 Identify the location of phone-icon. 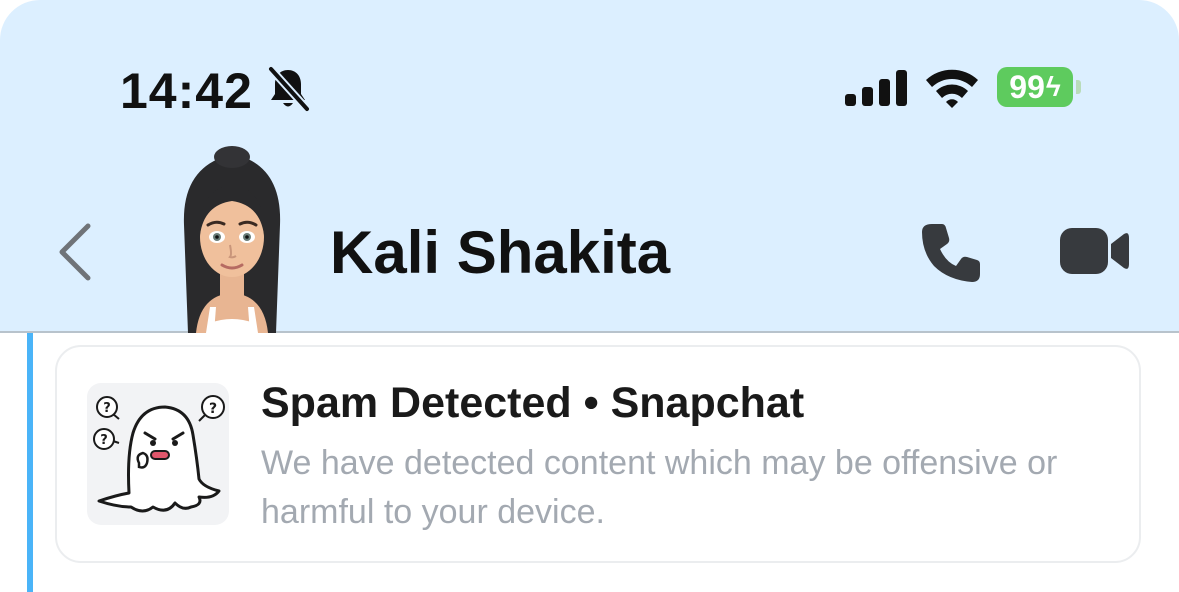
(951, 253).